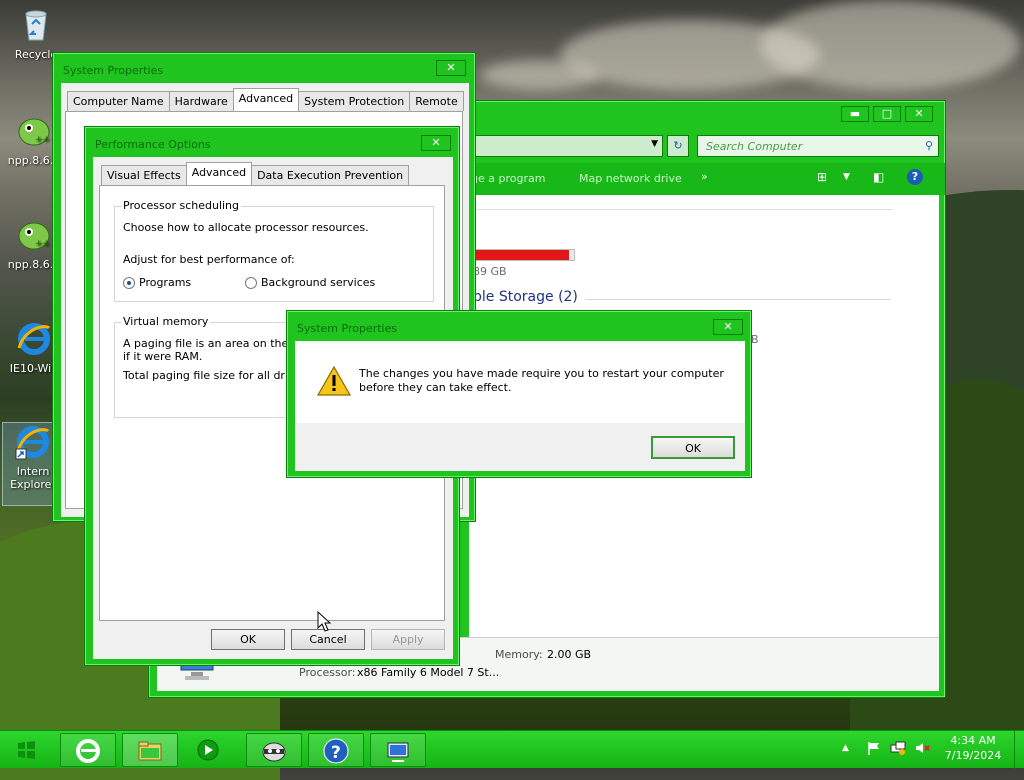 This screenshot has width=1024, height=780. I want to click on media-player-icon, so click(208, 750).